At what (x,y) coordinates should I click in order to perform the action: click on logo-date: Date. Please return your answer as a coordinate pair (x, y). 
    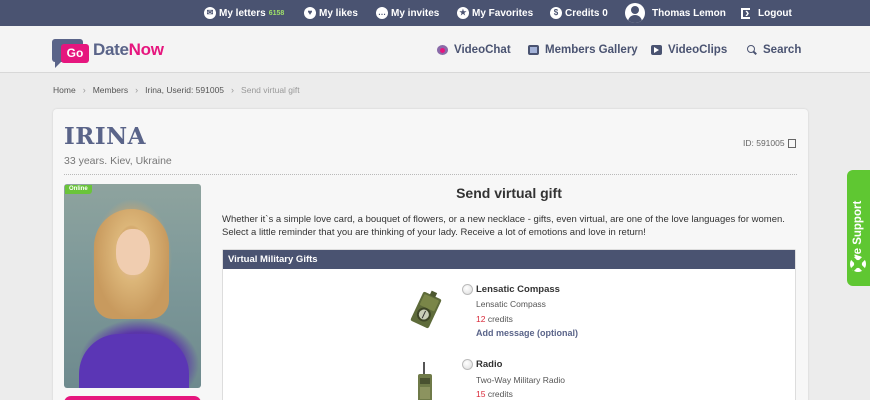
    Looking at the image, I should click on (111, 49).